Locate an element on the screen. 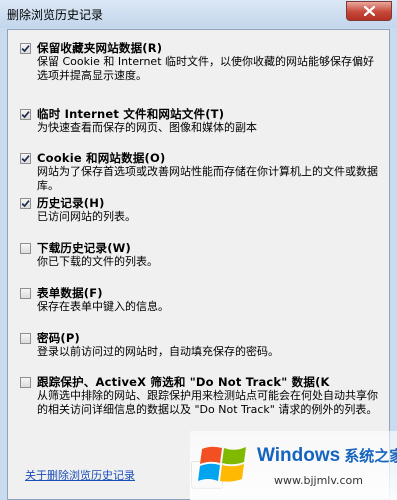  close-button is located at coordinates (369, 11).